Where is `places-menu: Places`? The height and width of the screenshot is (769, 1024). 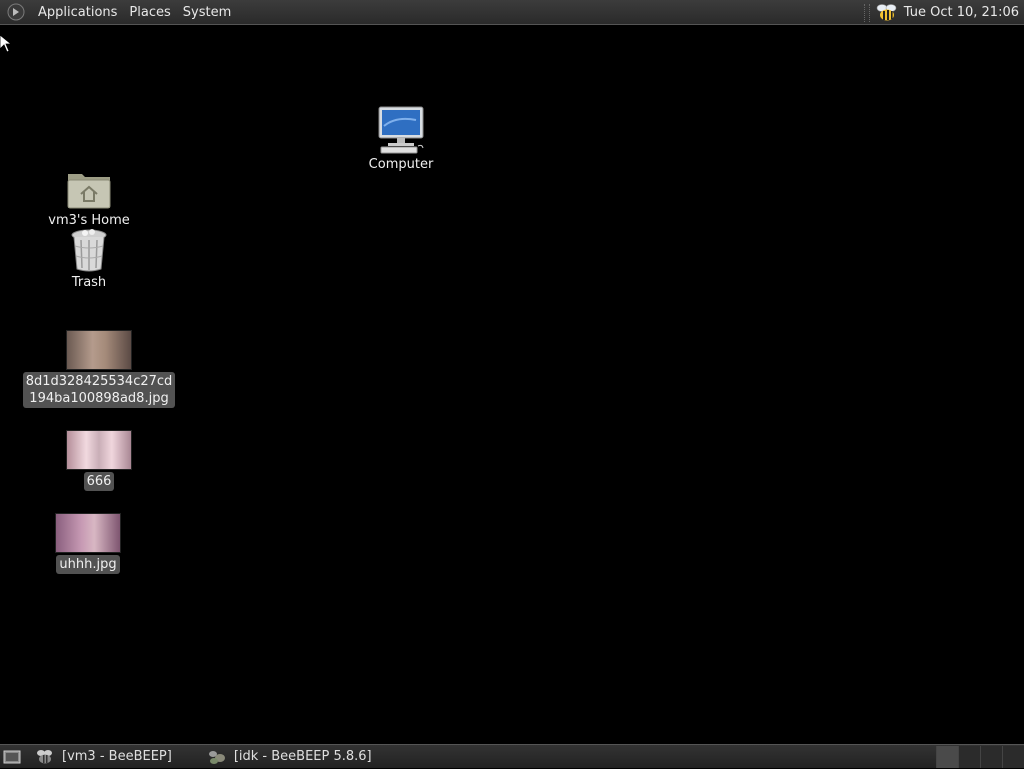
places-menu: Places is located at coordinates (149, 12).